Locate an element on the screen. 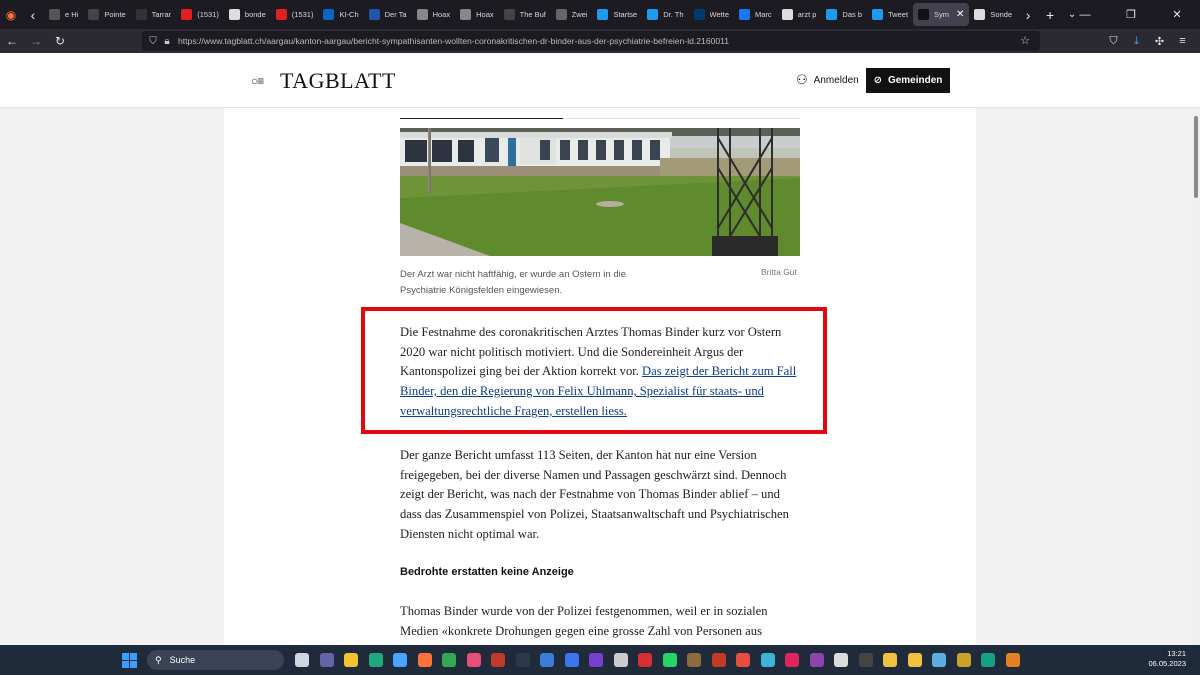  task-view-icon is located at coordinates (302, 660).